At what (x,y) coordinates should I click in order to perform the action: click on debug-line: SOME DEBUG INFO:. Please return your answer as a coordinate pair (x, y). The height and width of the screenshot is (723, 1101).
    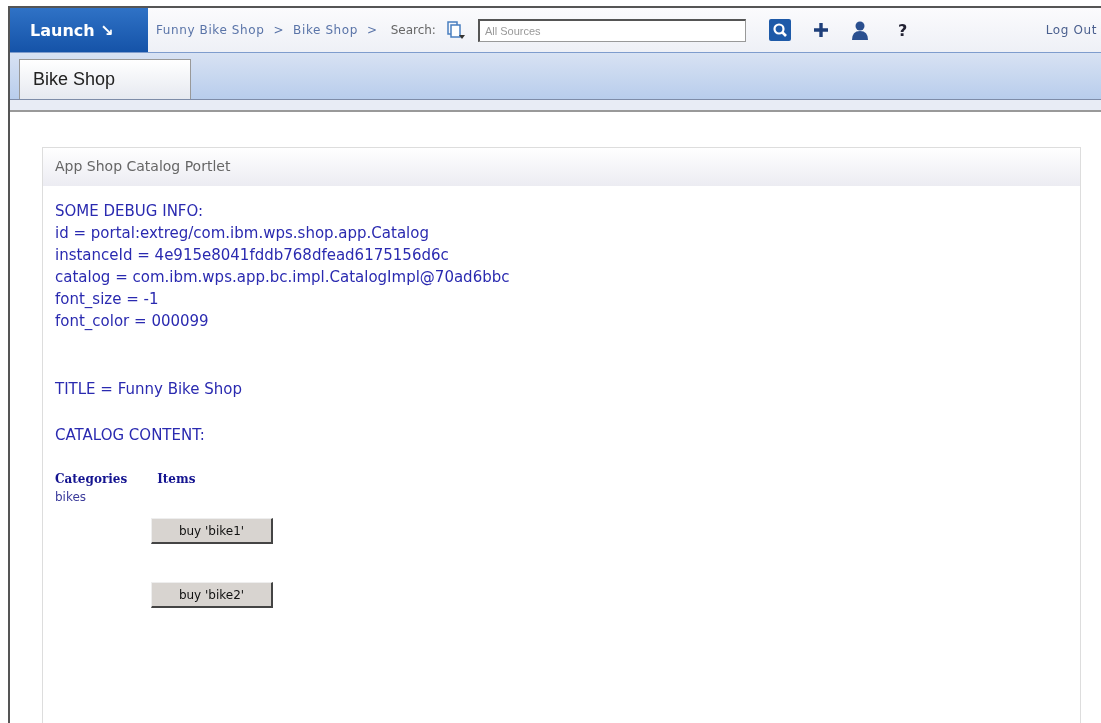
    Looking at the image, I should click on (130, 211).